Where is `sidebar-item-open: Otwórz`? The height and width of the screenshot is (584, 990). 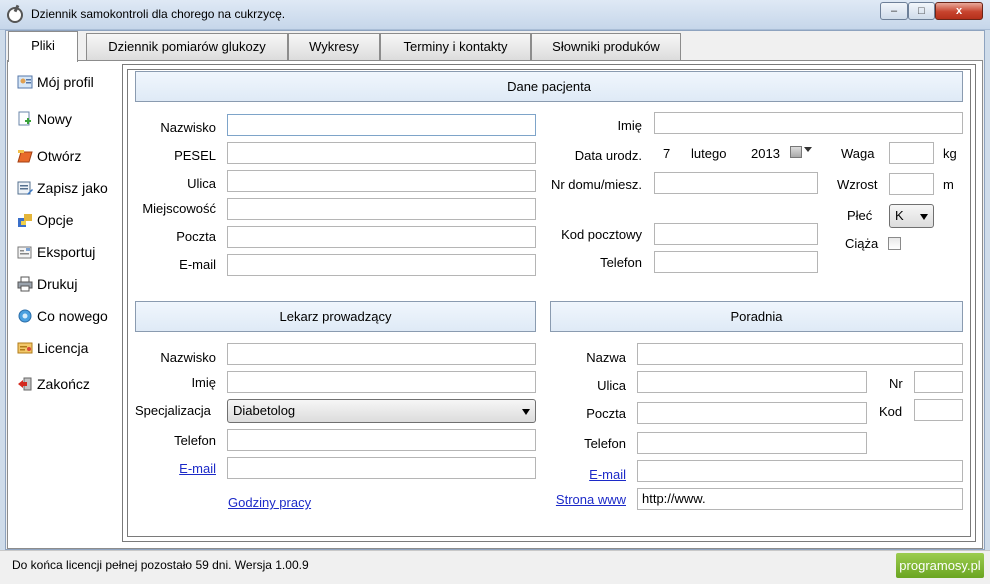
sidebar-item-open: Otwórz is located at coordinates (49, 156).